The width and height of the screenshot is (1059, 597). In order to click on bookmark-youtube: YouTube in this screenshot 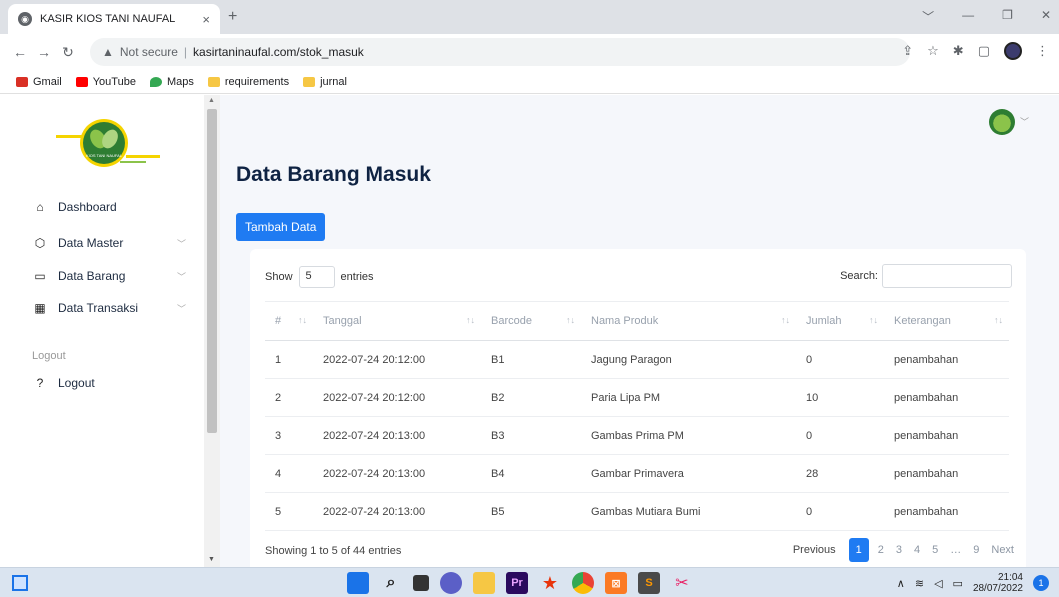, I will do `click(105, 82)`.